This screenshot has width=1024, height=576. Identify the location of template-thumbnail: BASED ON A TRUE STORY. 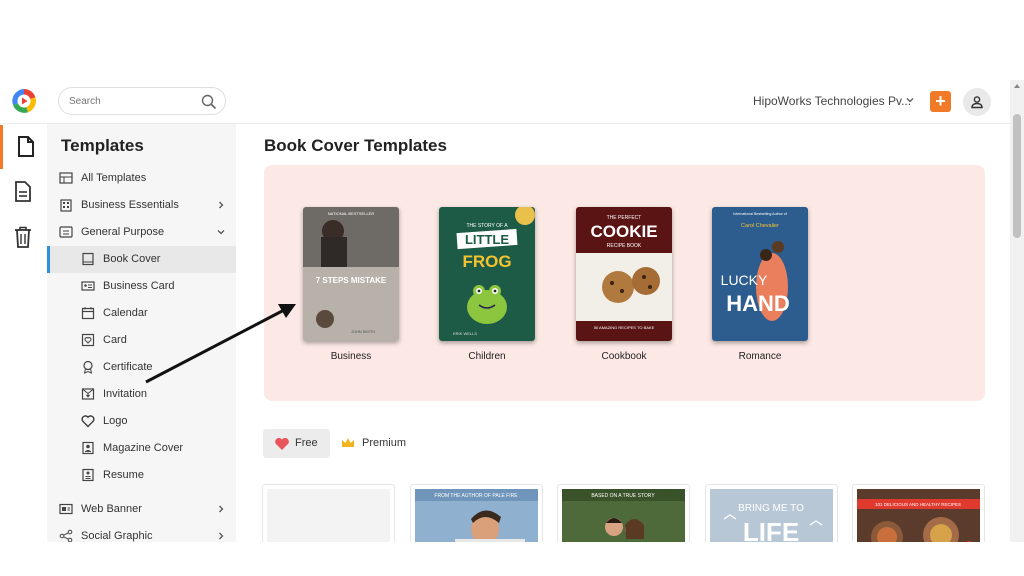
(623, 513).